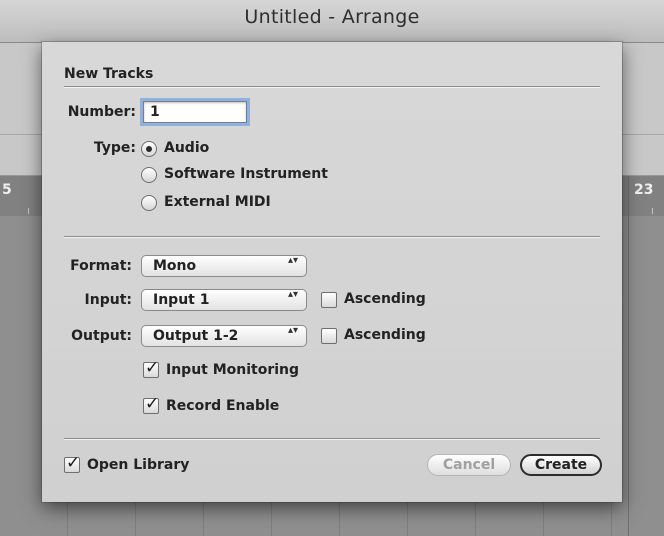 The width and height of the screenshot is (664, 536). Describe the element at coordinates (329, 336) in the screenshot. I see `output-ascending-checkbox` at that location.